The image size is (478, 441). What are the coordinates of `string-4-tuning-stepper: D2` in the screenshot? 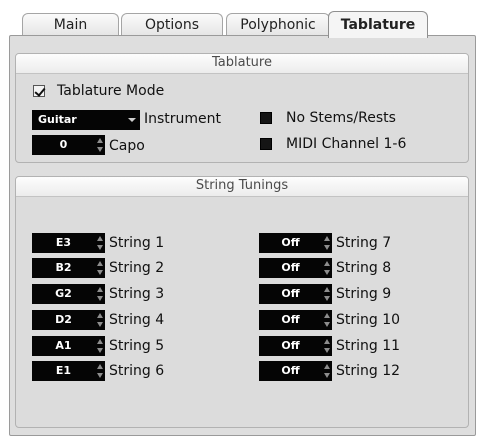 It's located at (68, 320).